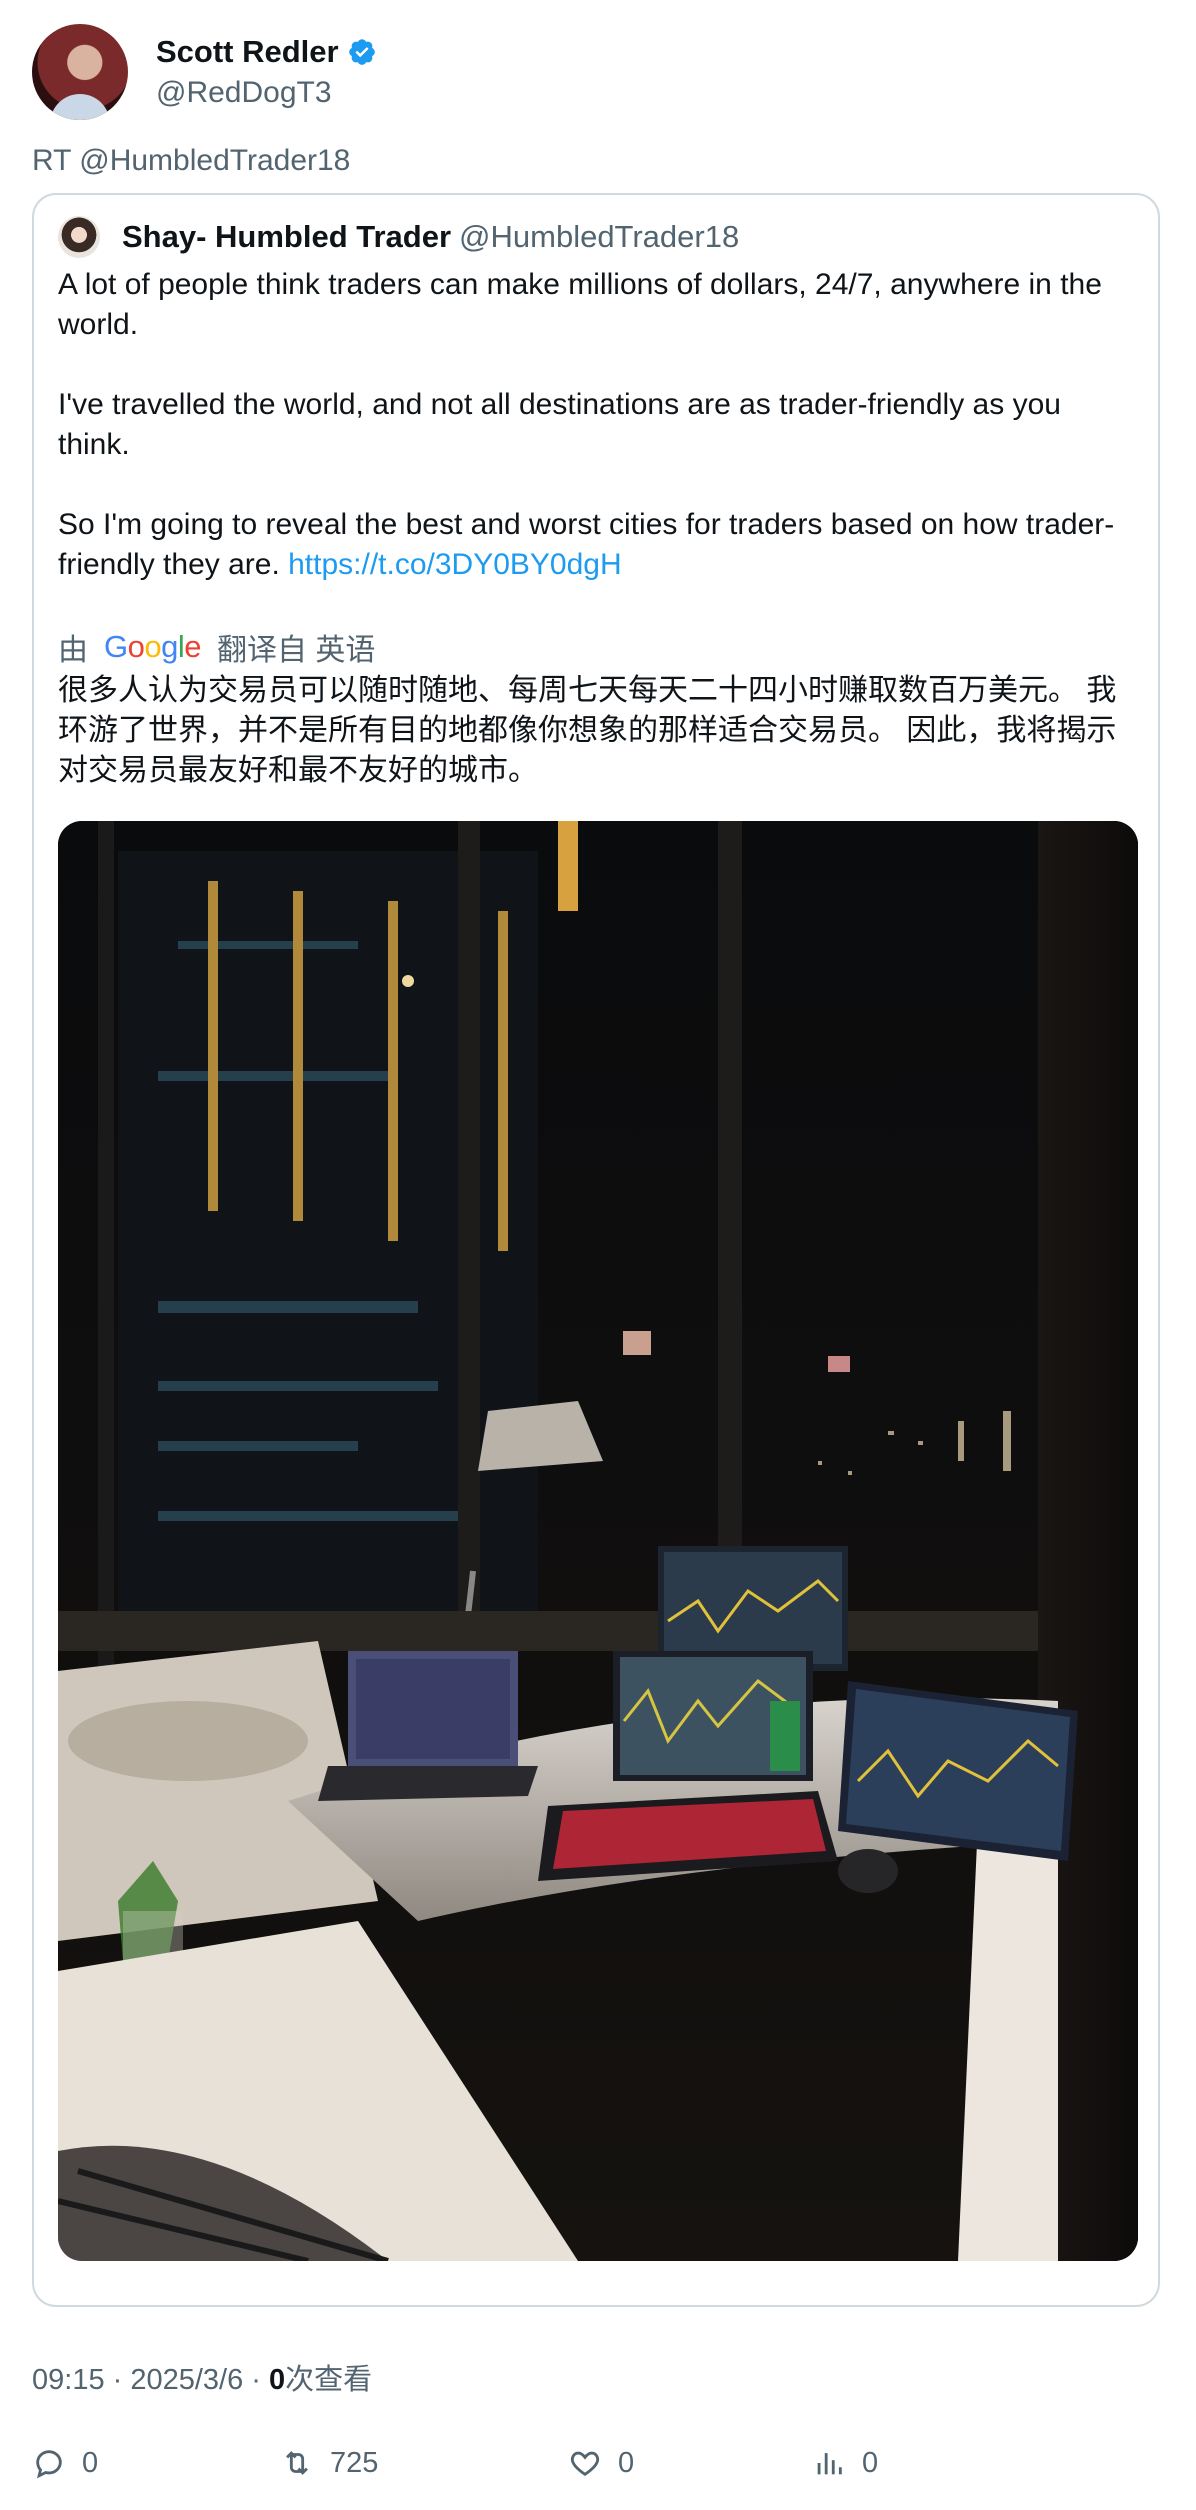 This screenshot has width=1196, height=2510. What do you see at coordinates (277, 2380) in the screenshot?
I see `view-count: 0` at bounding box center [277, 2380].